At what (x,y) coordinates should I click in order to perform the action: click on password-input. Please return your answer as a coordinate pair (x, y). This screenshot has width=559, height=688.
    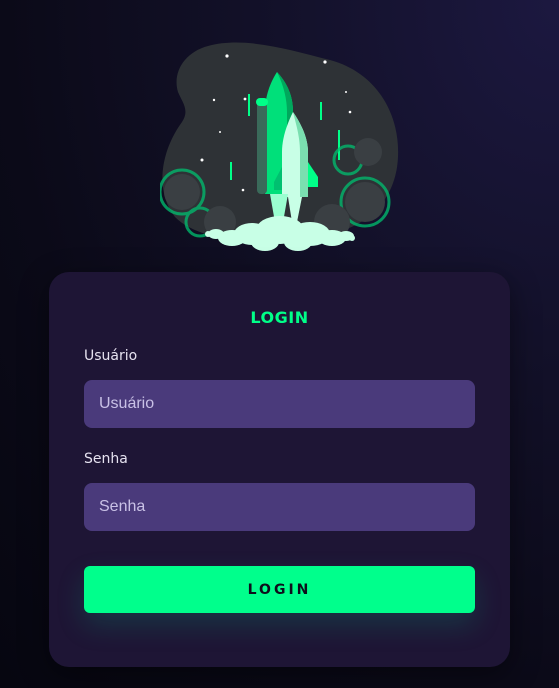
    Looking at the image, I should click on (279, 507).